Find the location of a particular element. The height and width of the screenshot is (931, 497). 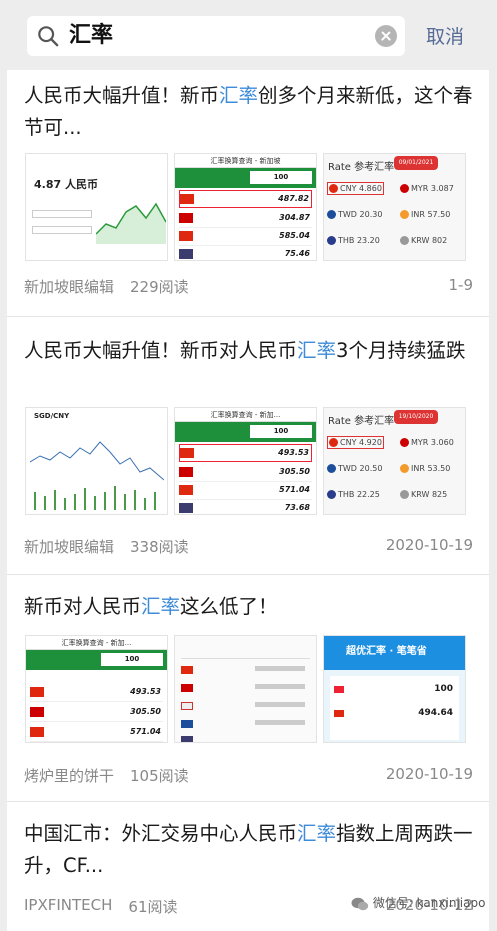

thumb-row: 487.82 is located at coordinates (245, 199).